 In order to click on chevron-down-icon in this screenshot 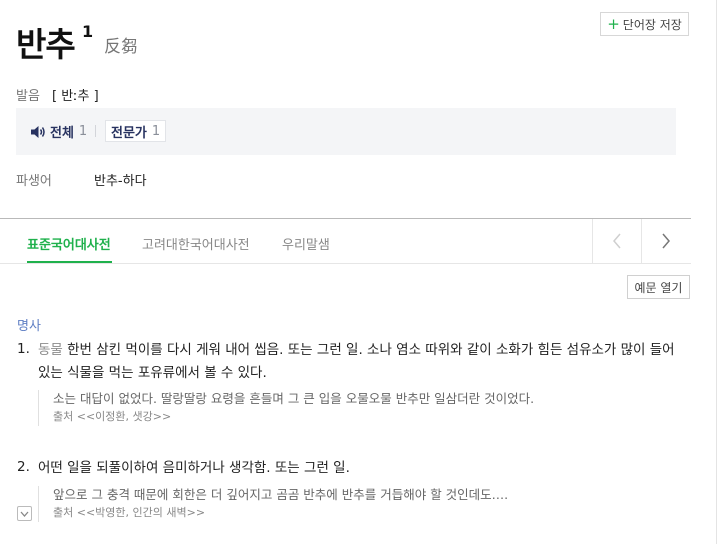, I will do `click(24, 514)`.